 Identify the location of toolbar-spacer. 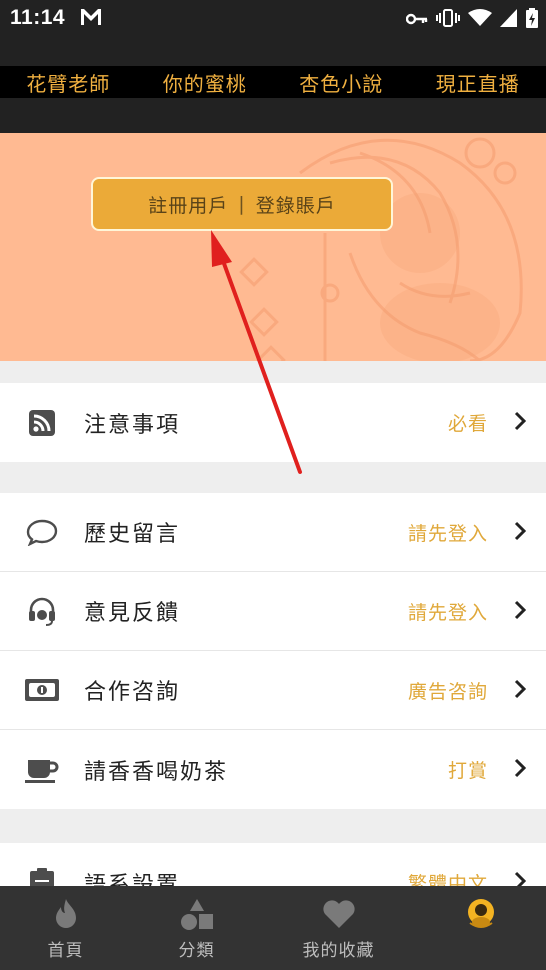
(273, 51).